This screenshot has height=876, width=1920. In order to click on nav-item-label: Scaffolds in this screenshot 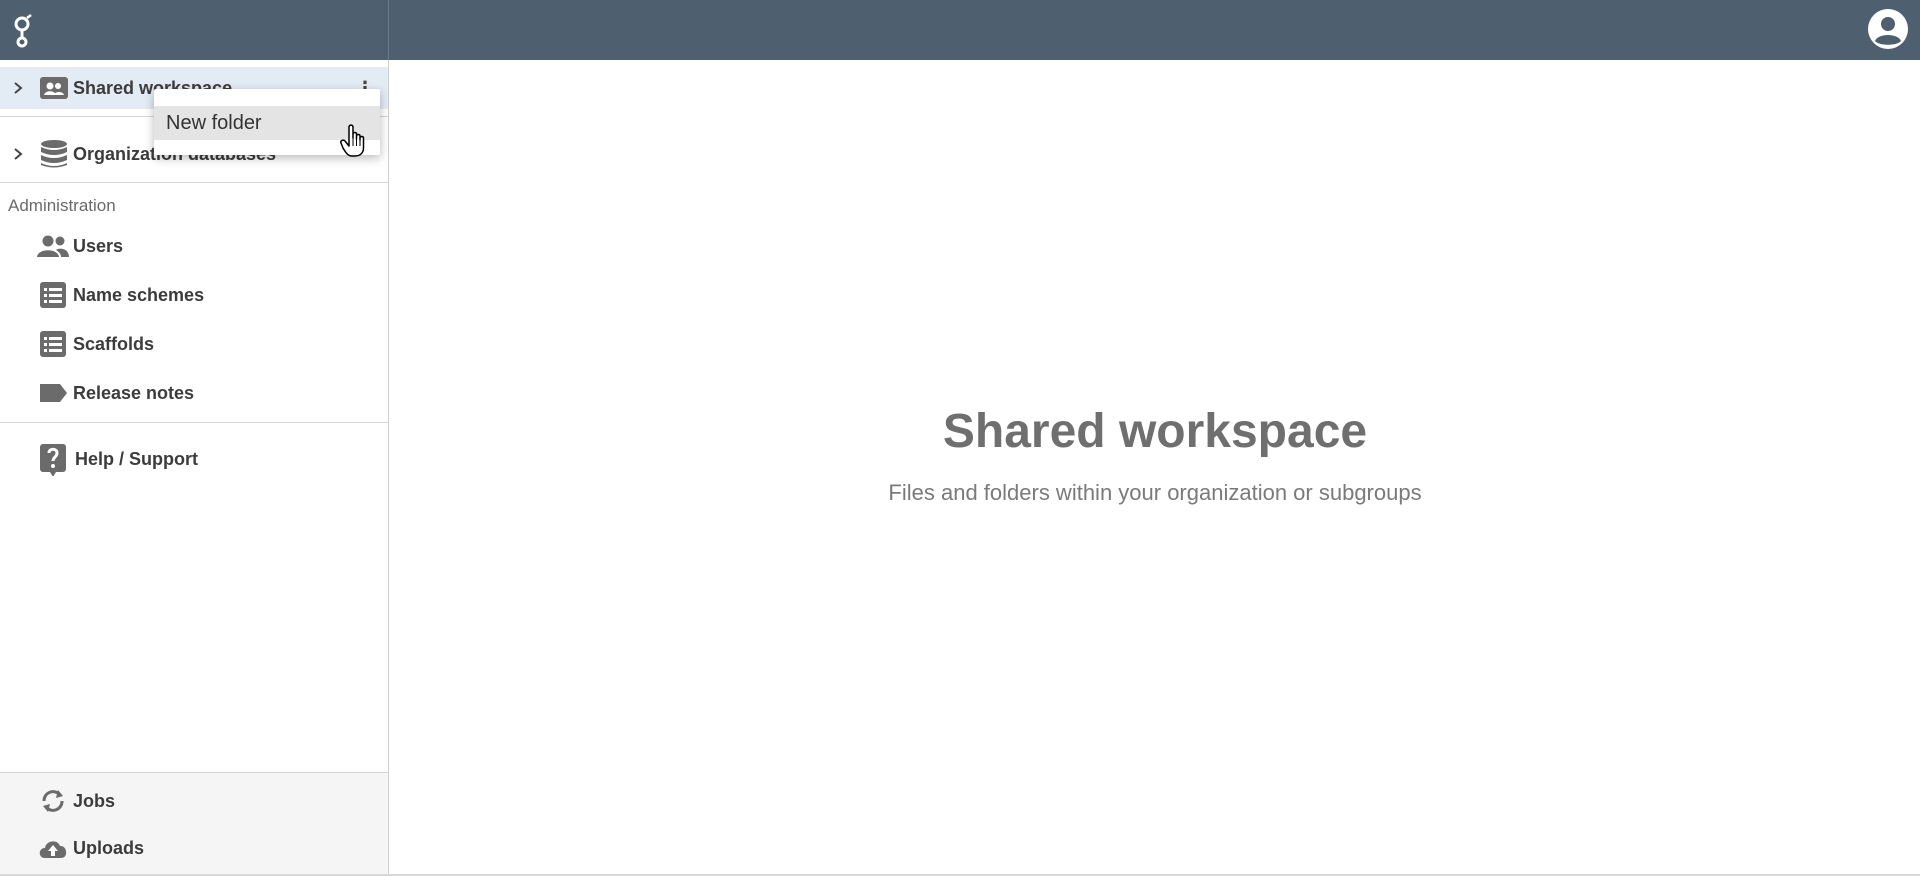, I will do `click(114, 344)`.